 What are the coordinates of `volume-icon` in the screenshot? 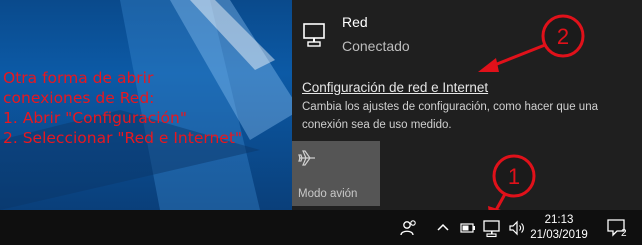 It's located at (517, 228).